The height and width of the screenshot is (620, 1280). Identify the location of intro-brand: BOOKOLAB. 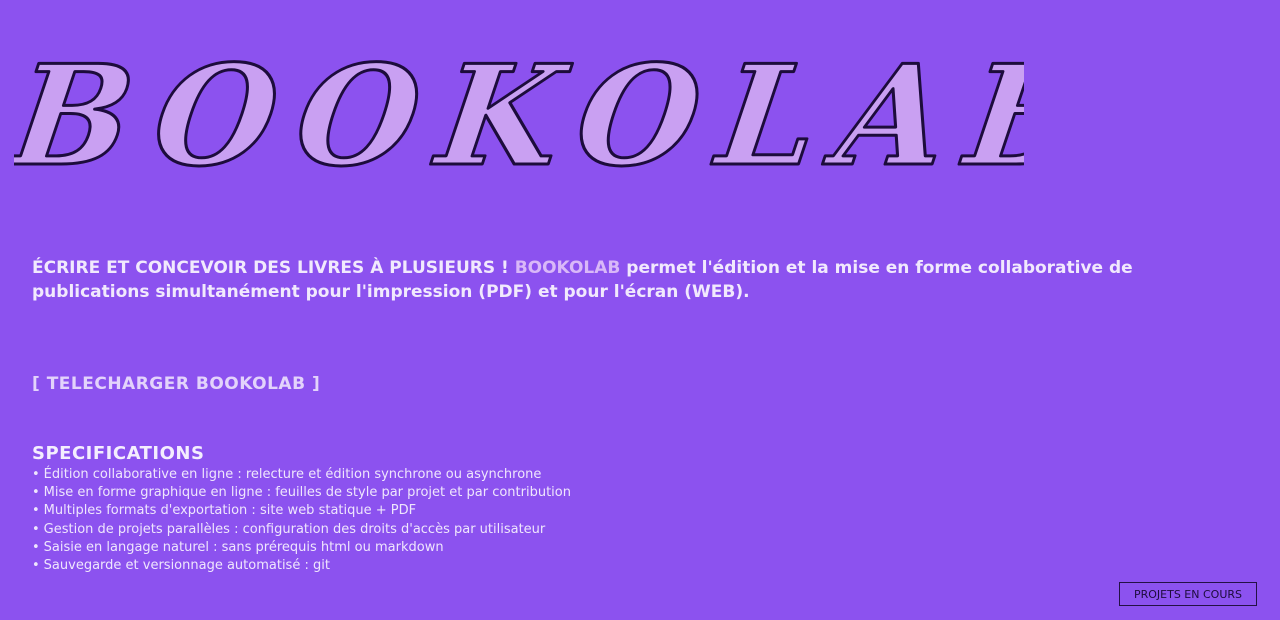
(567, 268).